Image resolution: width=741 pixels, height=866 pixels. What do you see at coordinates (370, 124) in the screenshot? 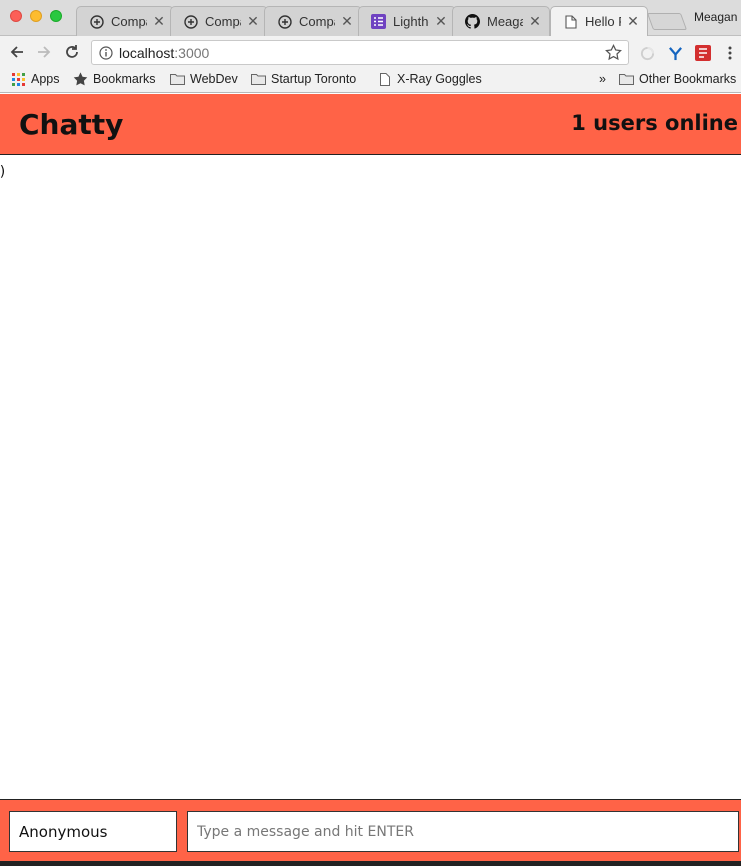
I see `app-navbar: Chatty 1 users online` at bounding box center [370, 124].